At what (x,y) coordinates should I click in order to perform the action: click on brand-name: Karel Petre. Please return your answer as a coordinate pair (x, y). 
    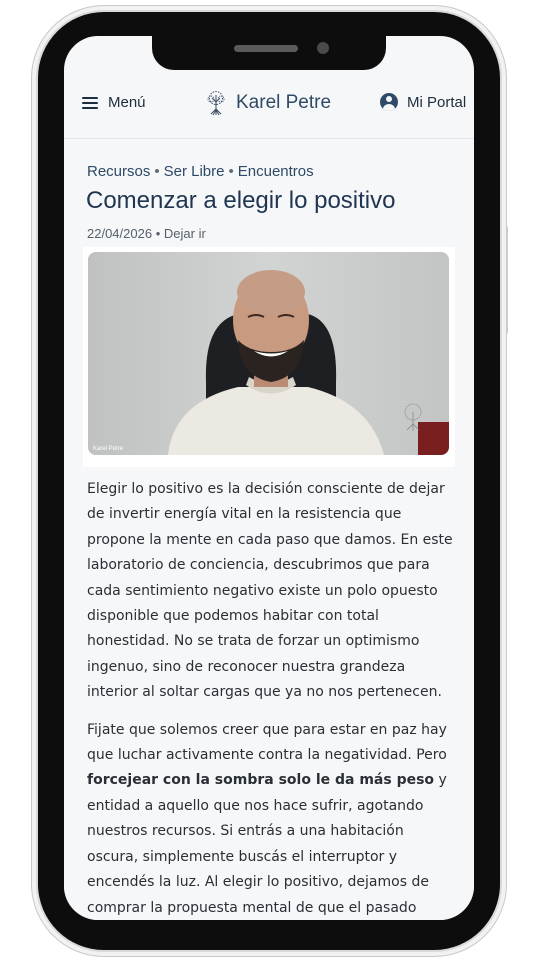
    Looking at the image, I should click on (284, 102).